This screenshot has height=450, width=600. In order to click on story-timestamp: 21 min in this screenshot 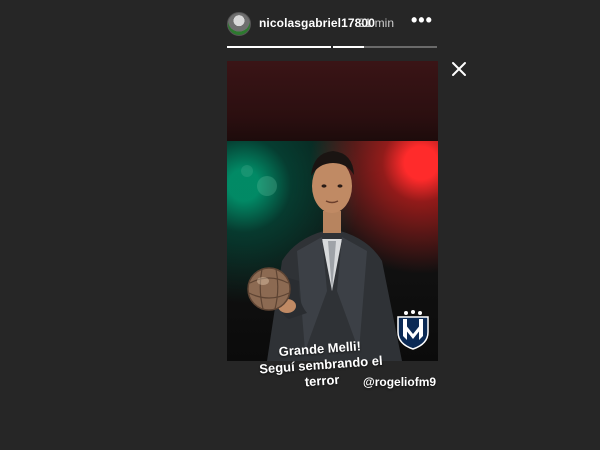, I will do `click(376, 23)`.